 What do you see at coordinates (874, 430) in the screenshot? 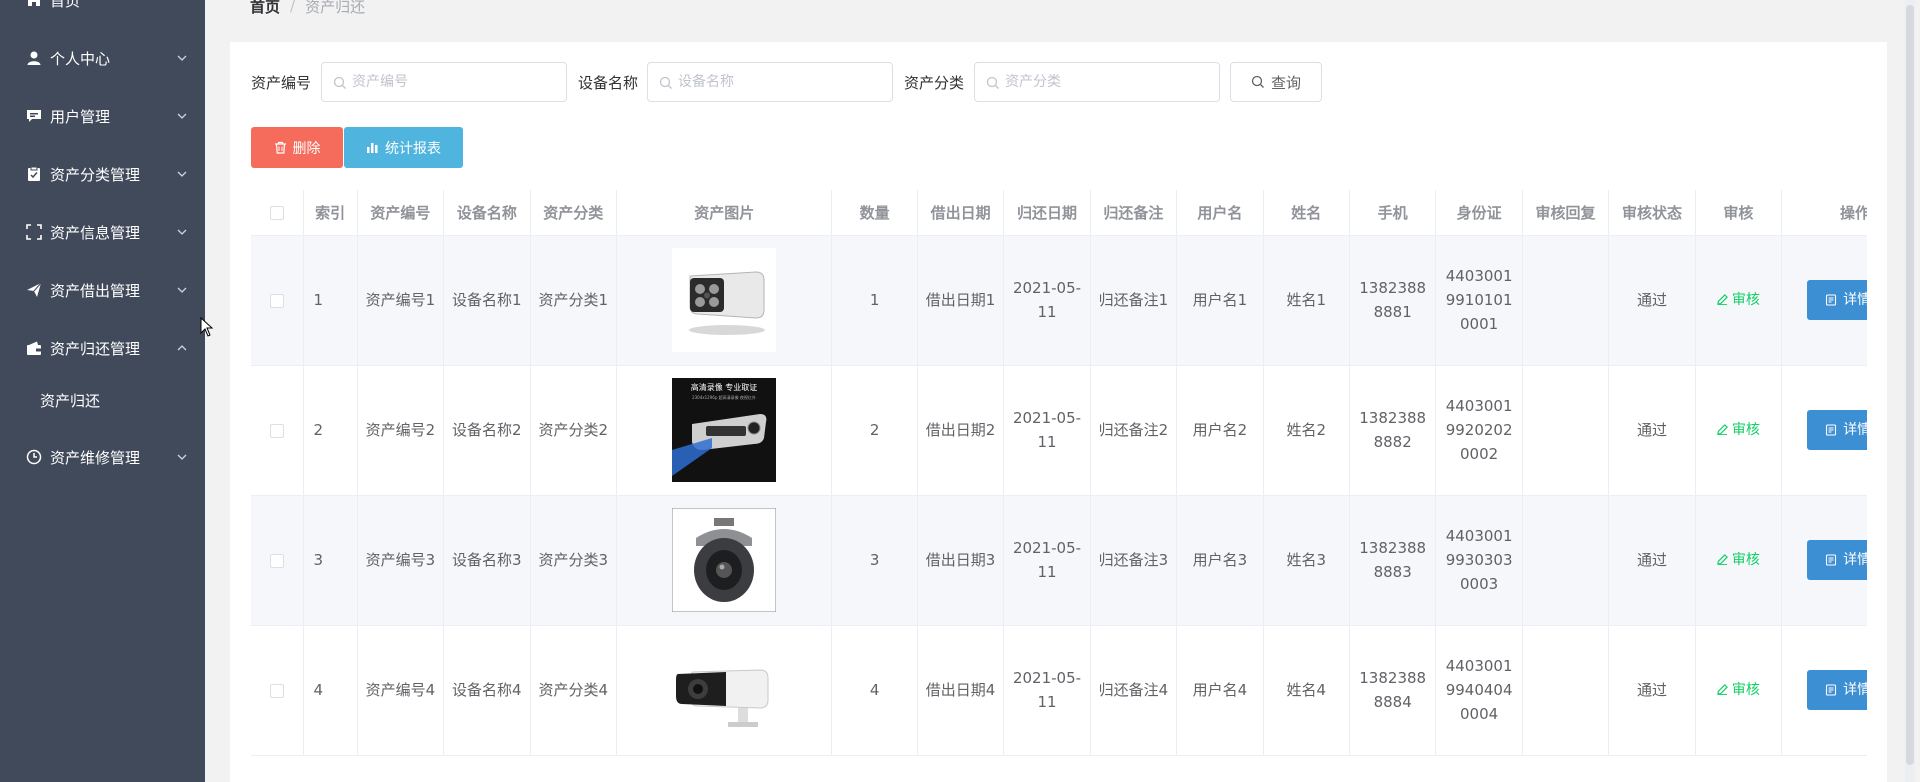
I see `quantity-cell: 2` at bounding box center [874, 430].